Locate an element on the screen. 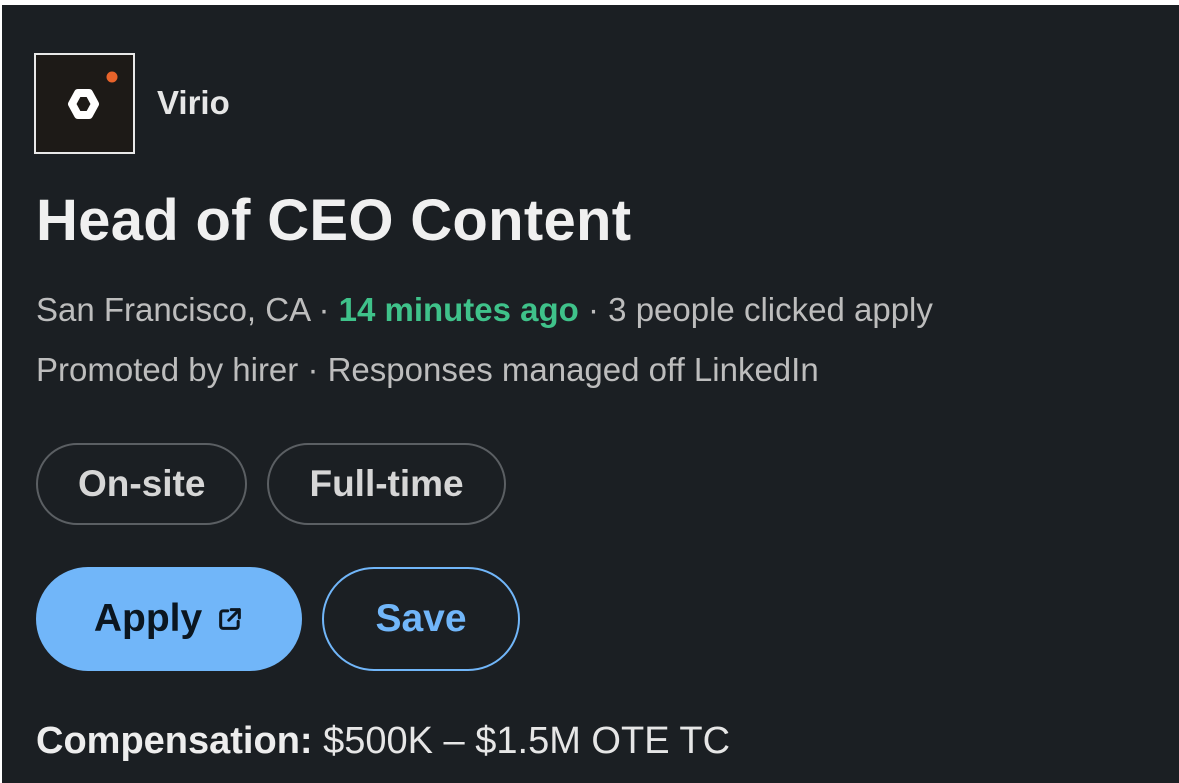  save-button: Save is located at coordinates (421, 619).